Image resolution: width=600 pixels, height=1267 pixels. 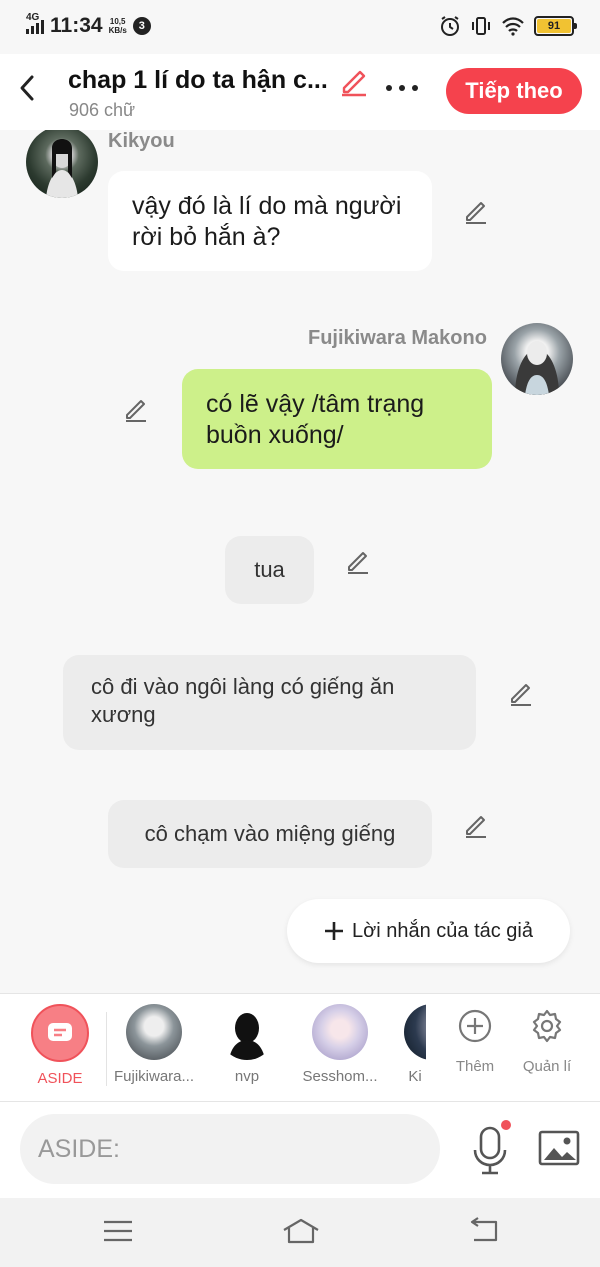 I want to click on back-button, so click(x=27, y=88).